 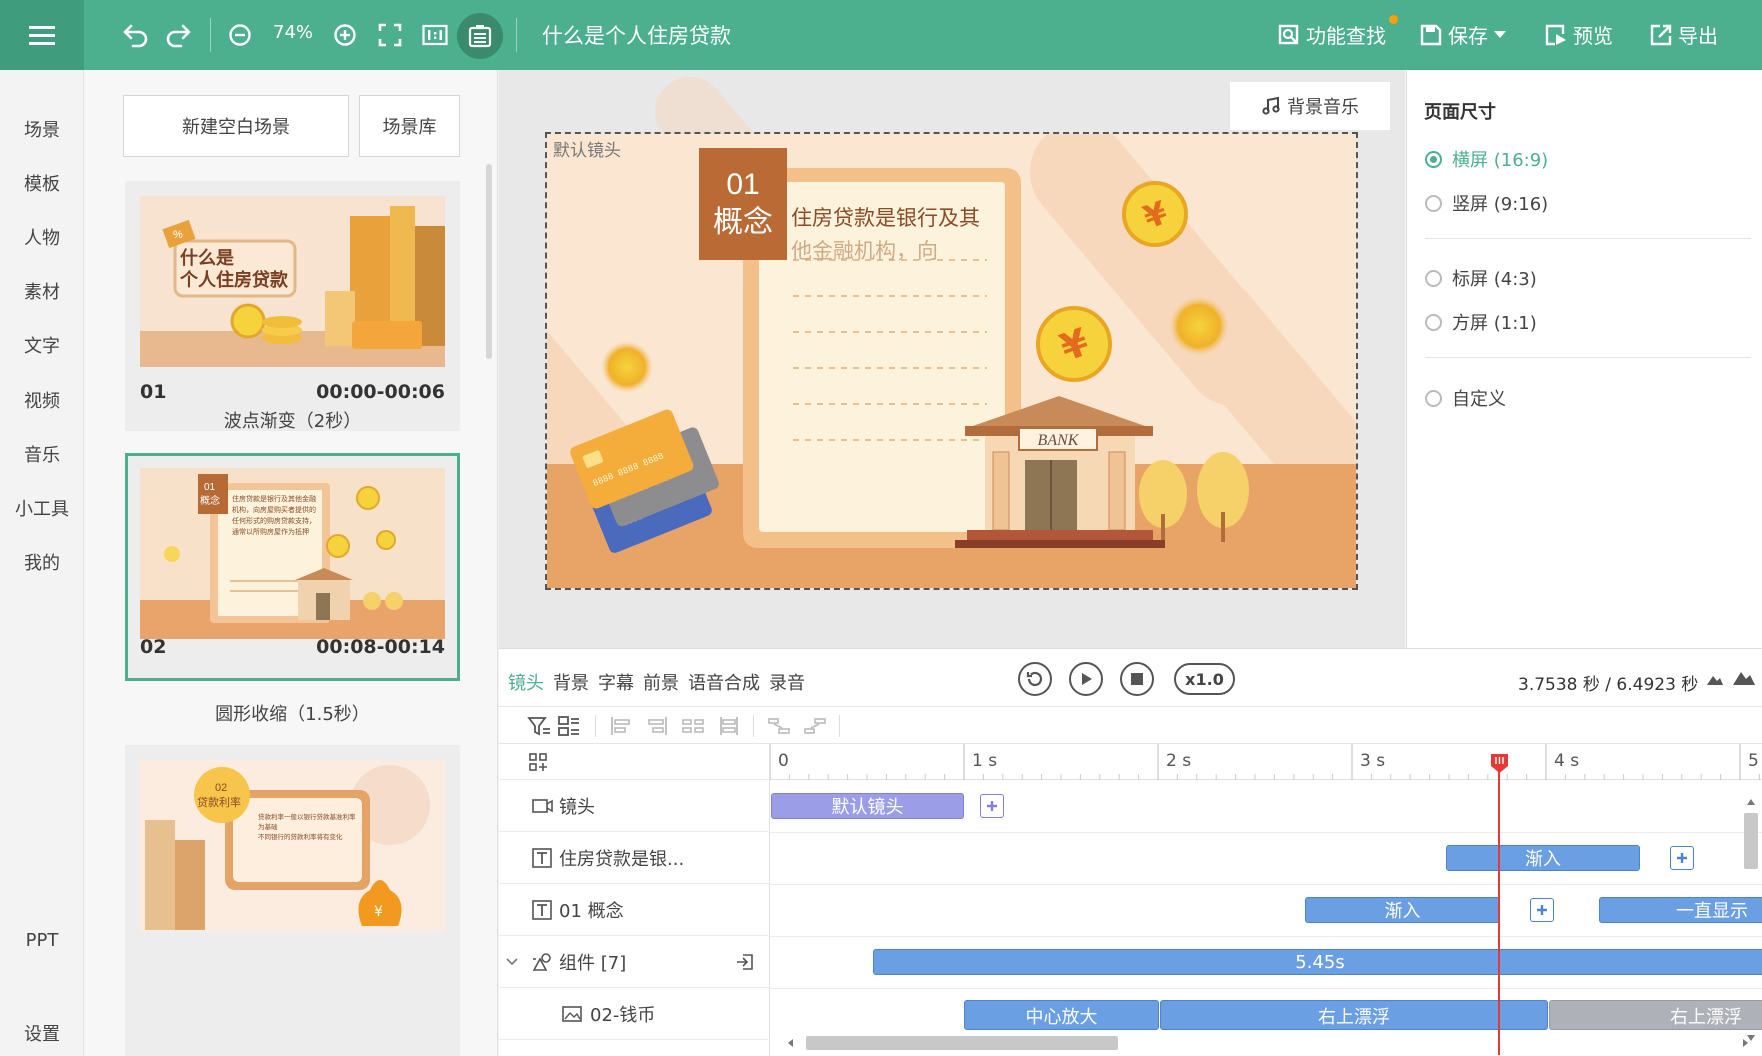 What do you see at coordinates (42, 454) in the screenshot?
I see `nav-item-music: 音乐` at bounding box center [42, 454].